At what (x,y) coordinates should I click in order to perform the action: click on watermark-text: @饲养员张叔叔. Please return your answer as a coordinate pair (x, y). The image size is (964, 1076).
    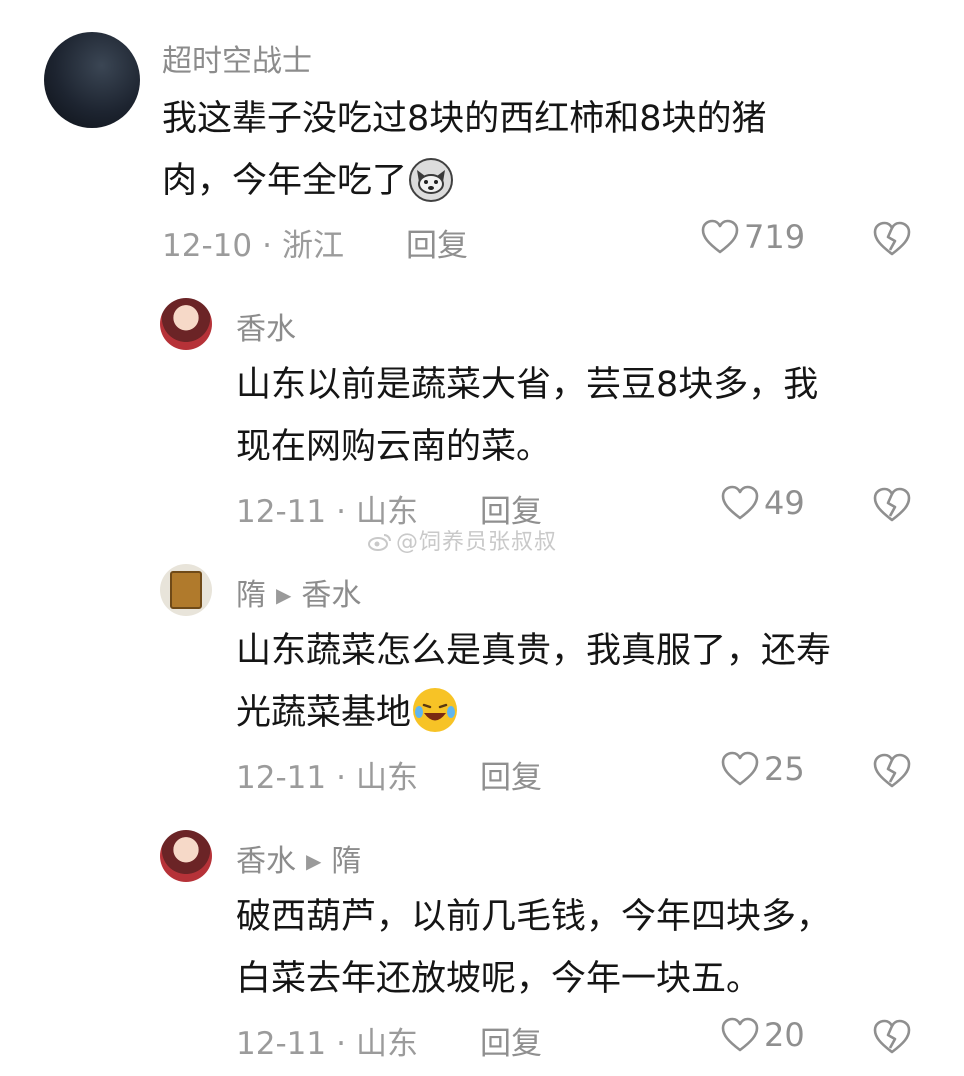
    Looking at the image, I should click on (477, 542).